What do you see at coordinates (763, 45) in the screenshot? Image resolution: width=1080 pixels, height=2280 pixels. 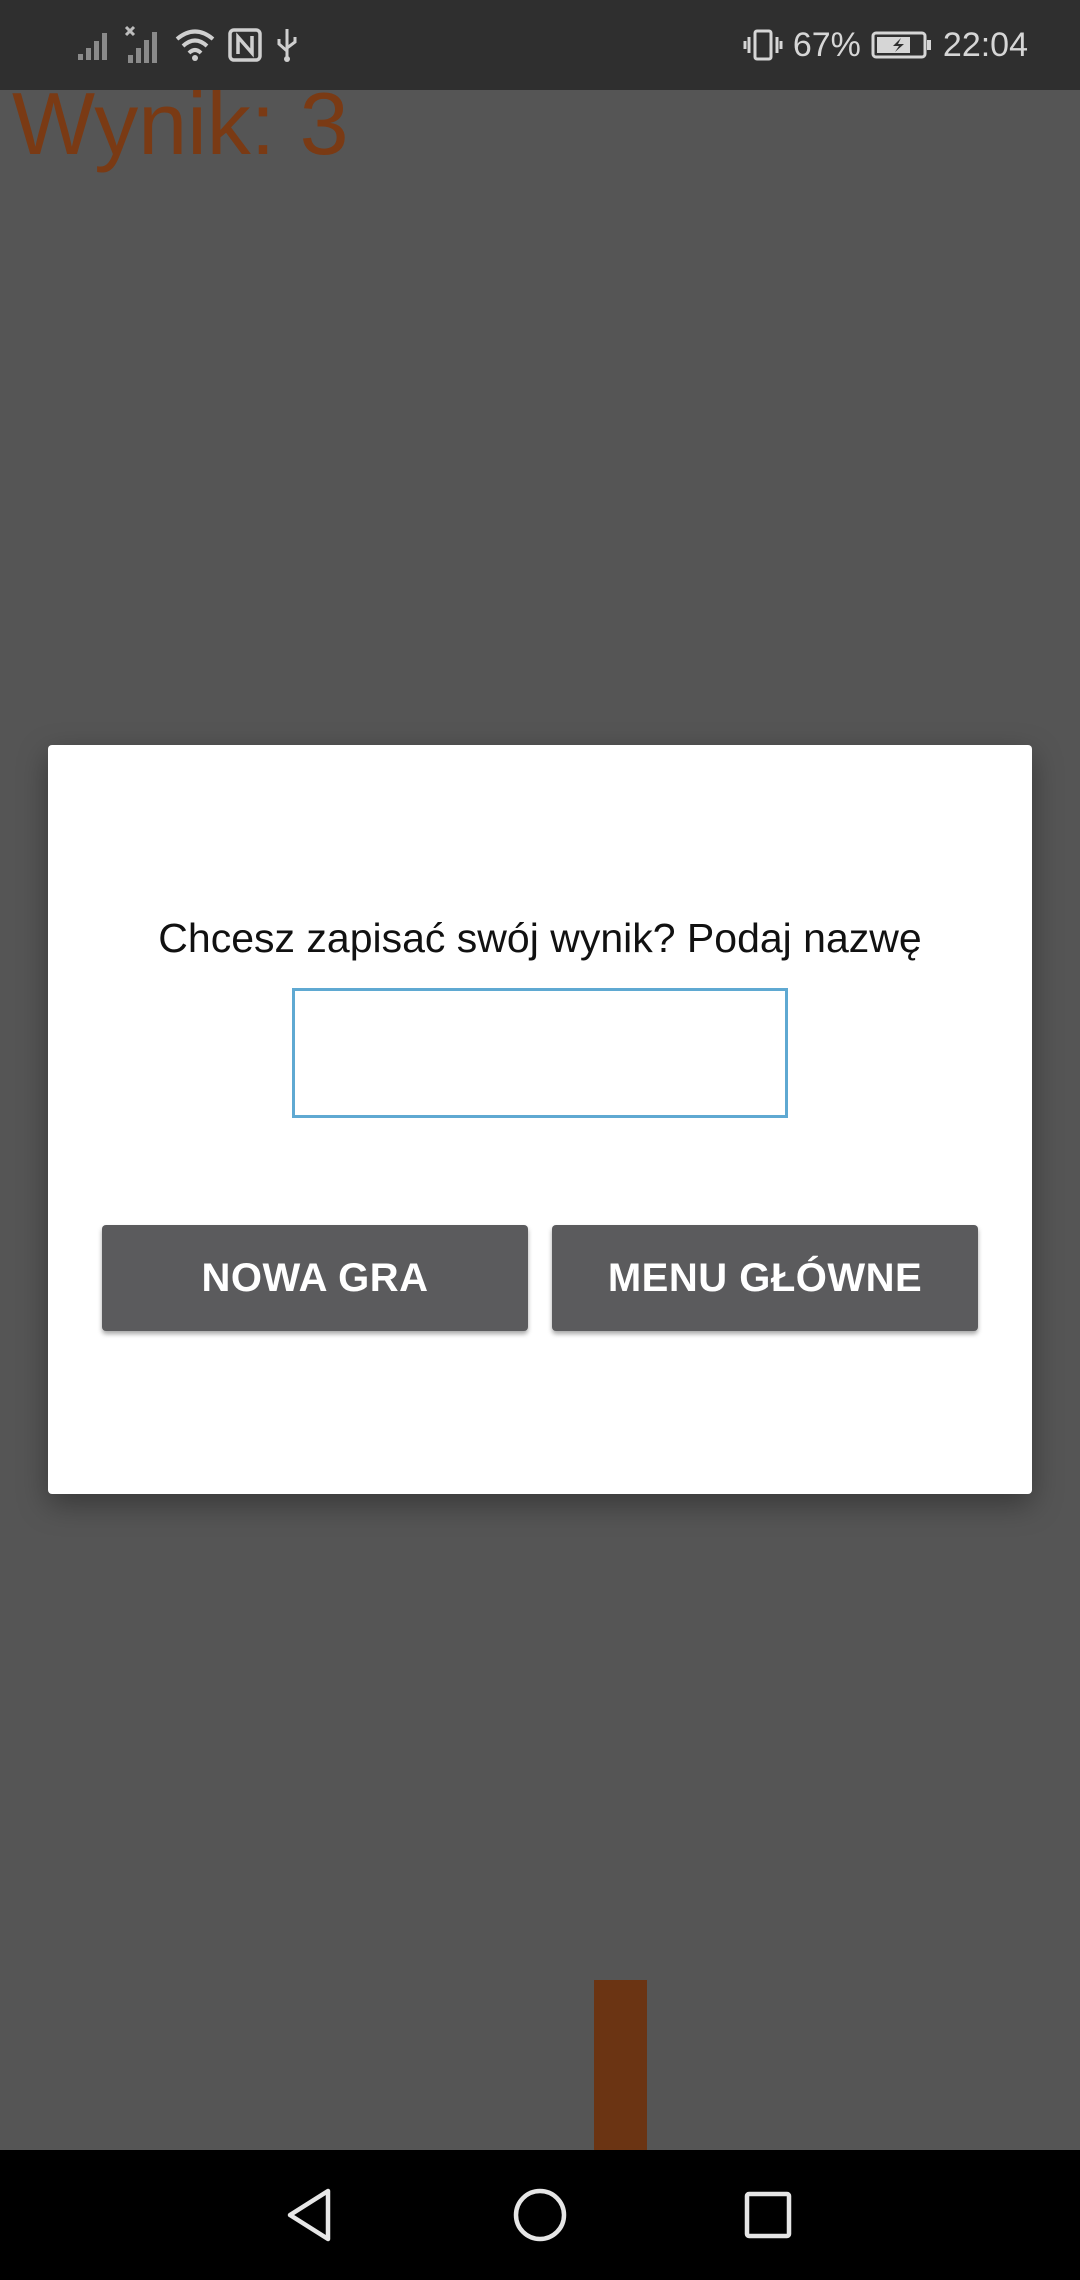 I see `vibrate-icon` at bounding box center [763, 45].